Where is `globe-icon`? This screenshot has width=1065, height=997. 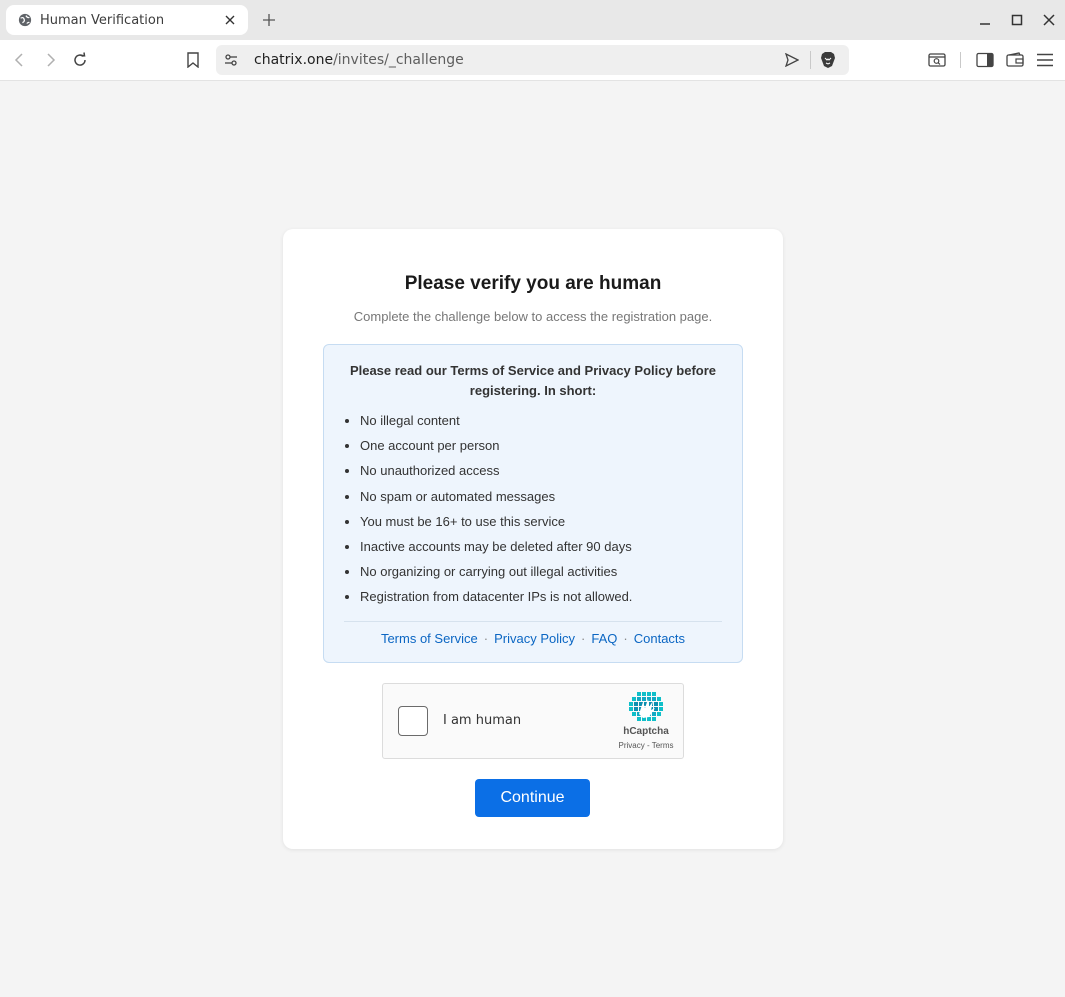
globe-icon is located at coordinates (25, 20).